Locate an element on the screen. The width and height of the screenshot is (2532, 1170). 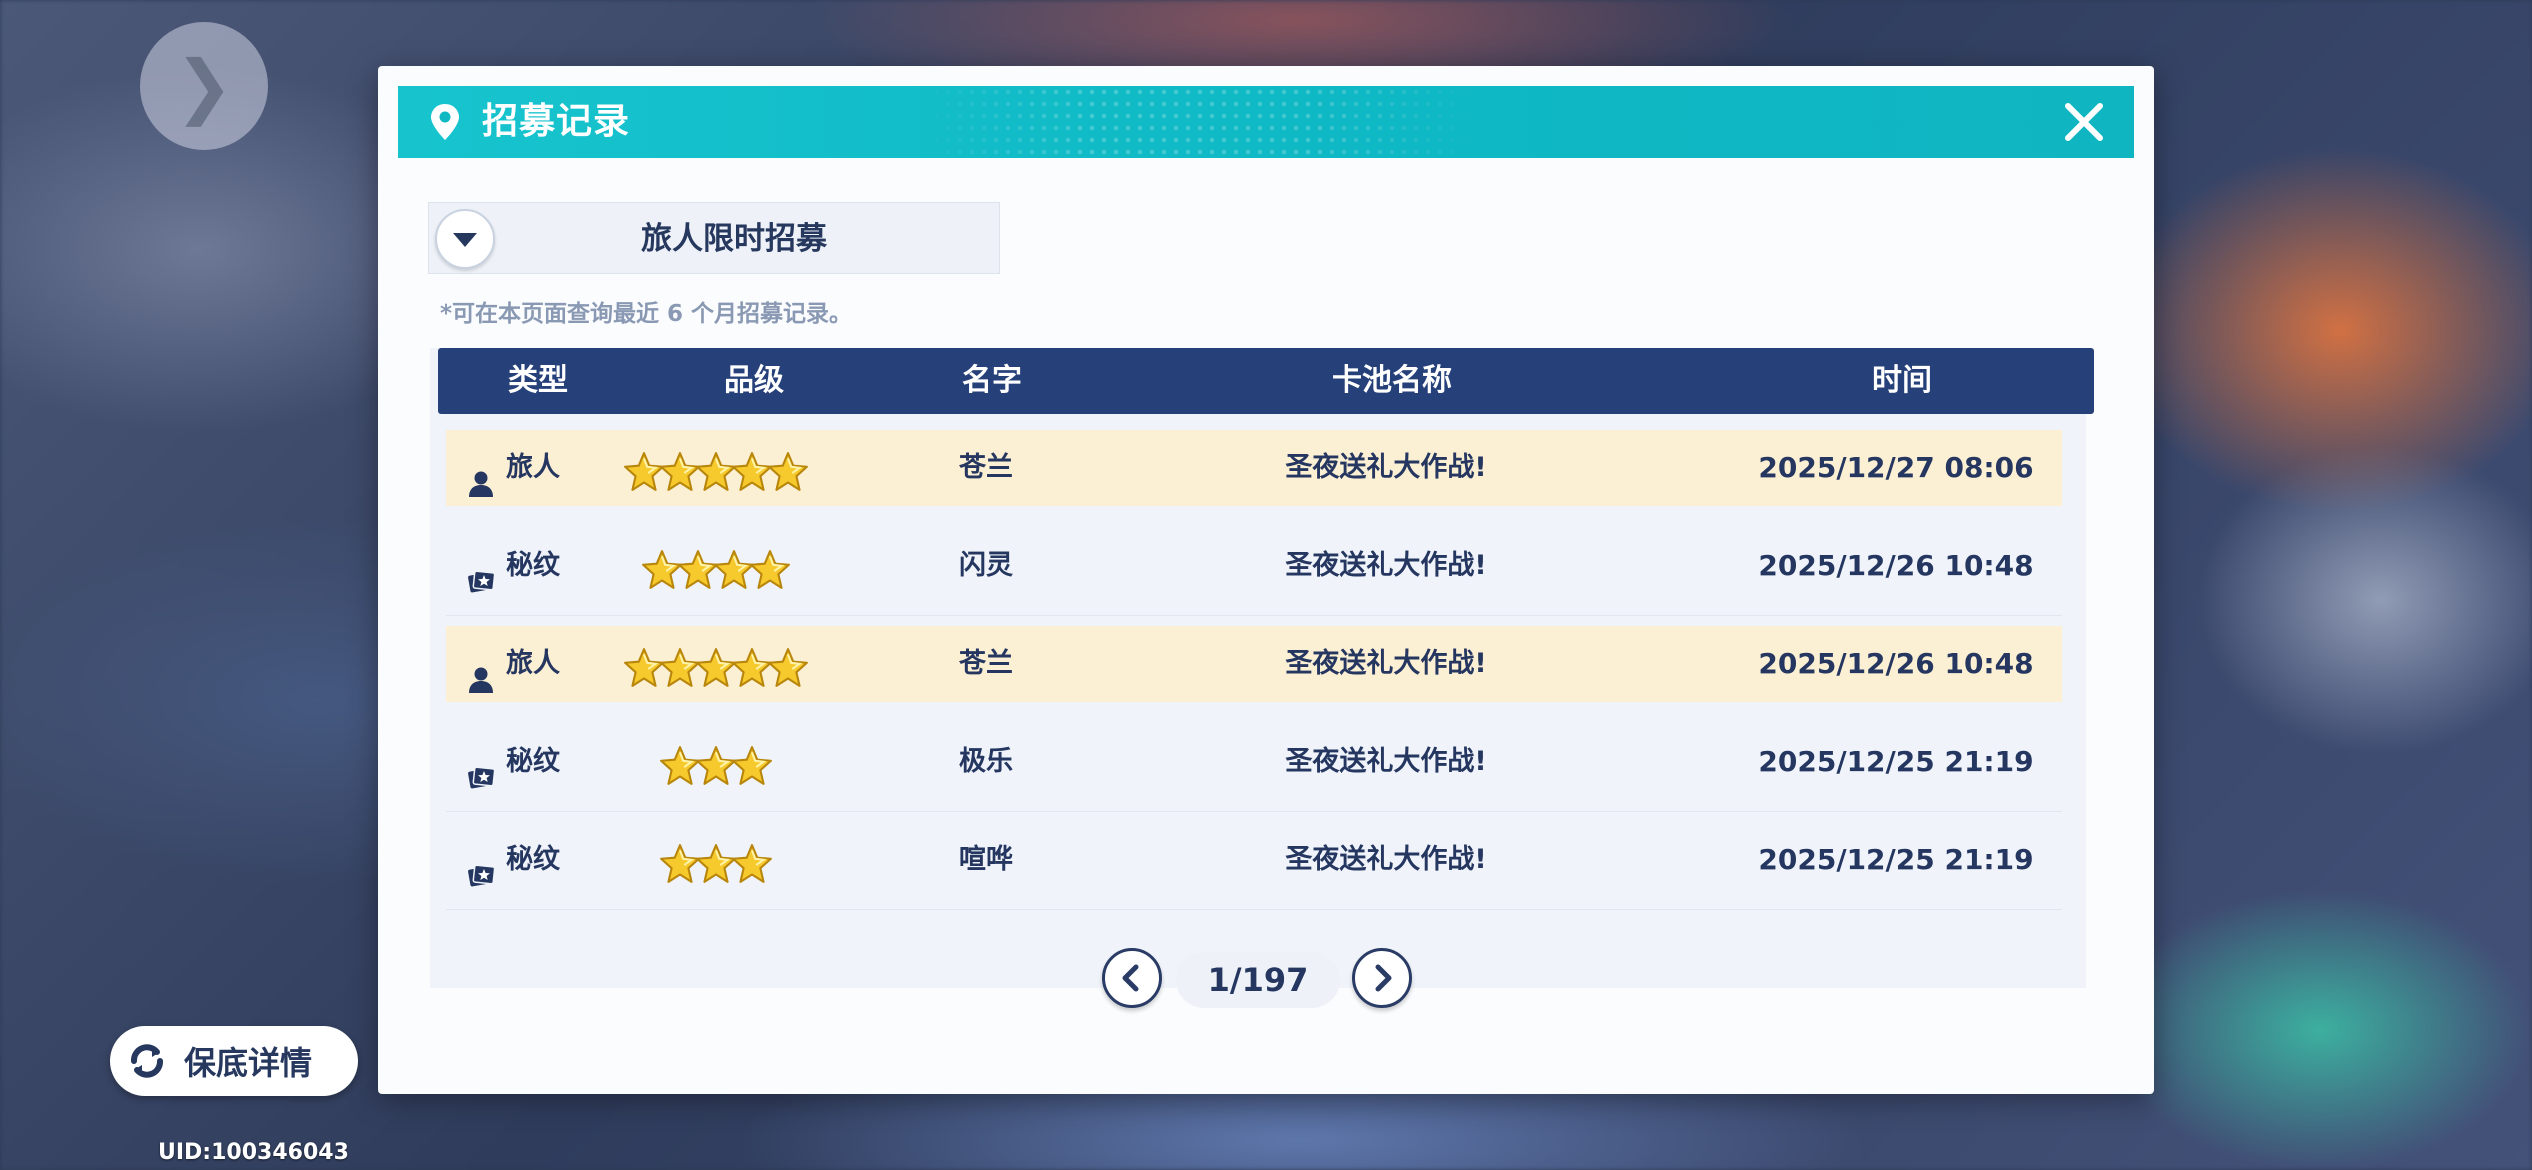
row-name: 闪灵 is located at coordinates (986, 565).